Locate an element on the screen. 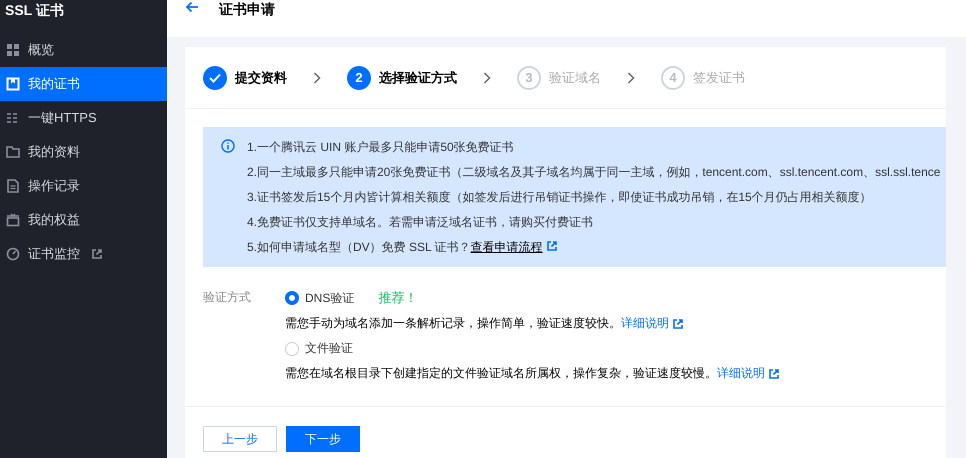  grid-icon is located at coordinates (13, 50).